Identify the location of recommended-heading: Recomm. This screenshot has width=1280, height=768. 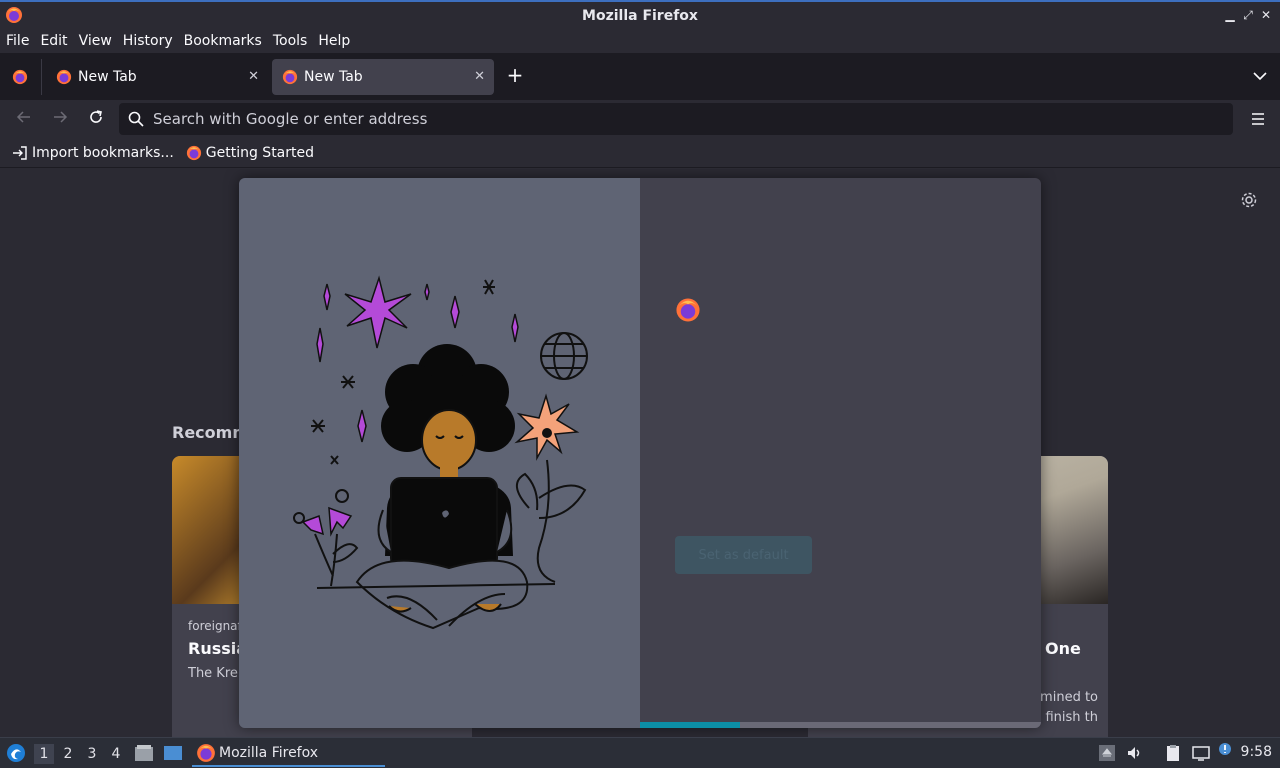
(210, 432).